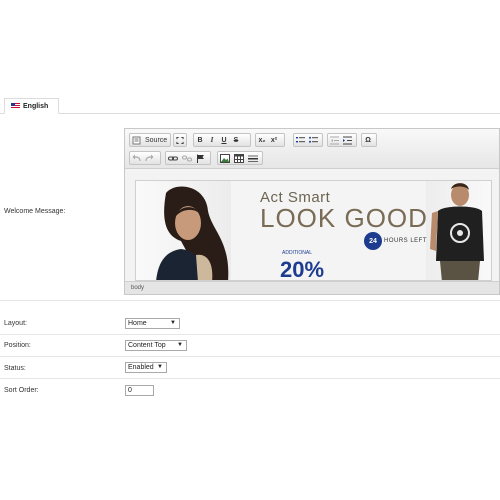  I want to click on us-flag-icon, so click(15, 106).